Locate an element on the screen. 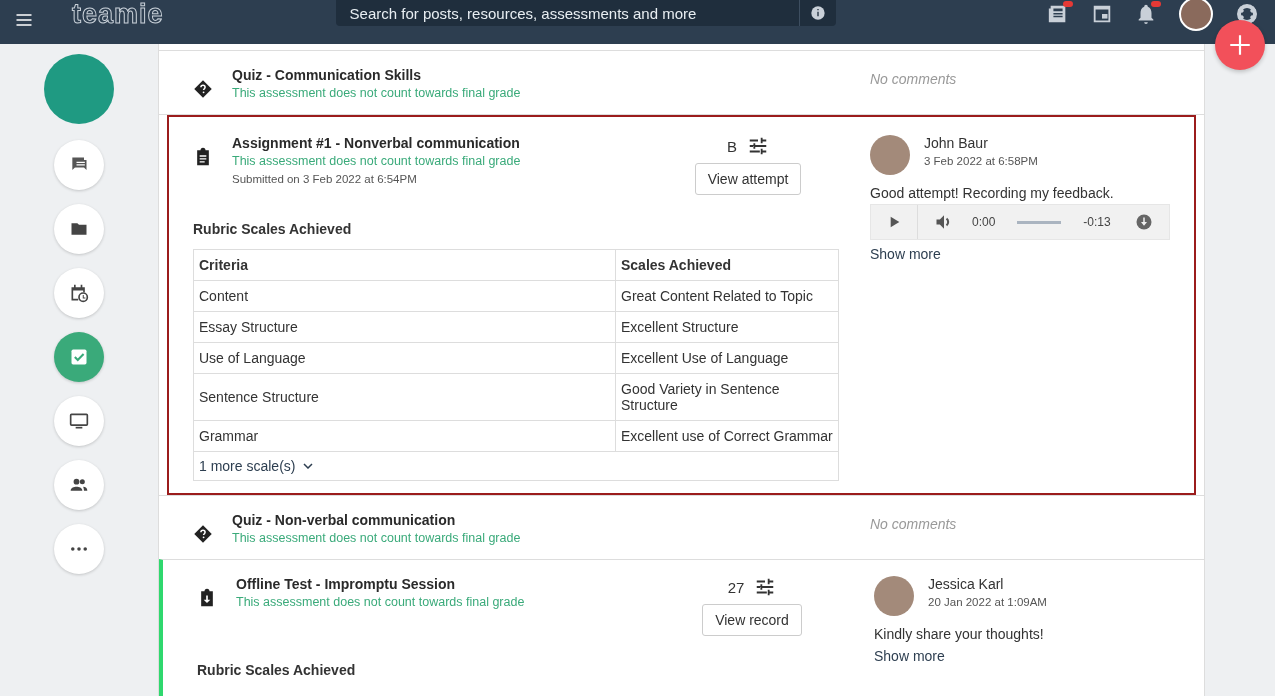  table-cell: Excellent use of Correct Grammar is located at coordinates (727, 436).